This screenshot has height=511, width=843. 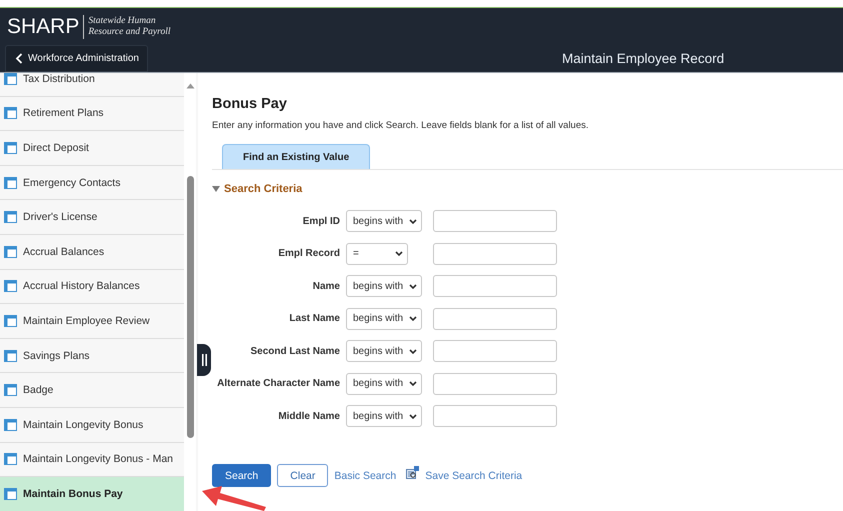 What do you see at coordinates (296, 156) in the screenshot?
I see `tab: Find an Existing Value` at bounding box center [296, 156].